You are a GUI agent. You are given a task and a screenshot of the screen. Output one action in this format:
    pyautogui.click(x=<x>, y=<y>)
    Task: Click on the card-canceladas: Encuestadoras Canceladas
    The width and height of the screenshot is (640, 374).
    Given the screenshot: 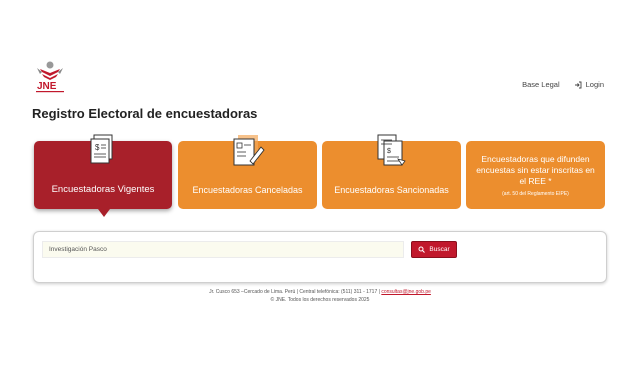 What is the action you would take?
    pyautogui.click(x=247, y=172)
    